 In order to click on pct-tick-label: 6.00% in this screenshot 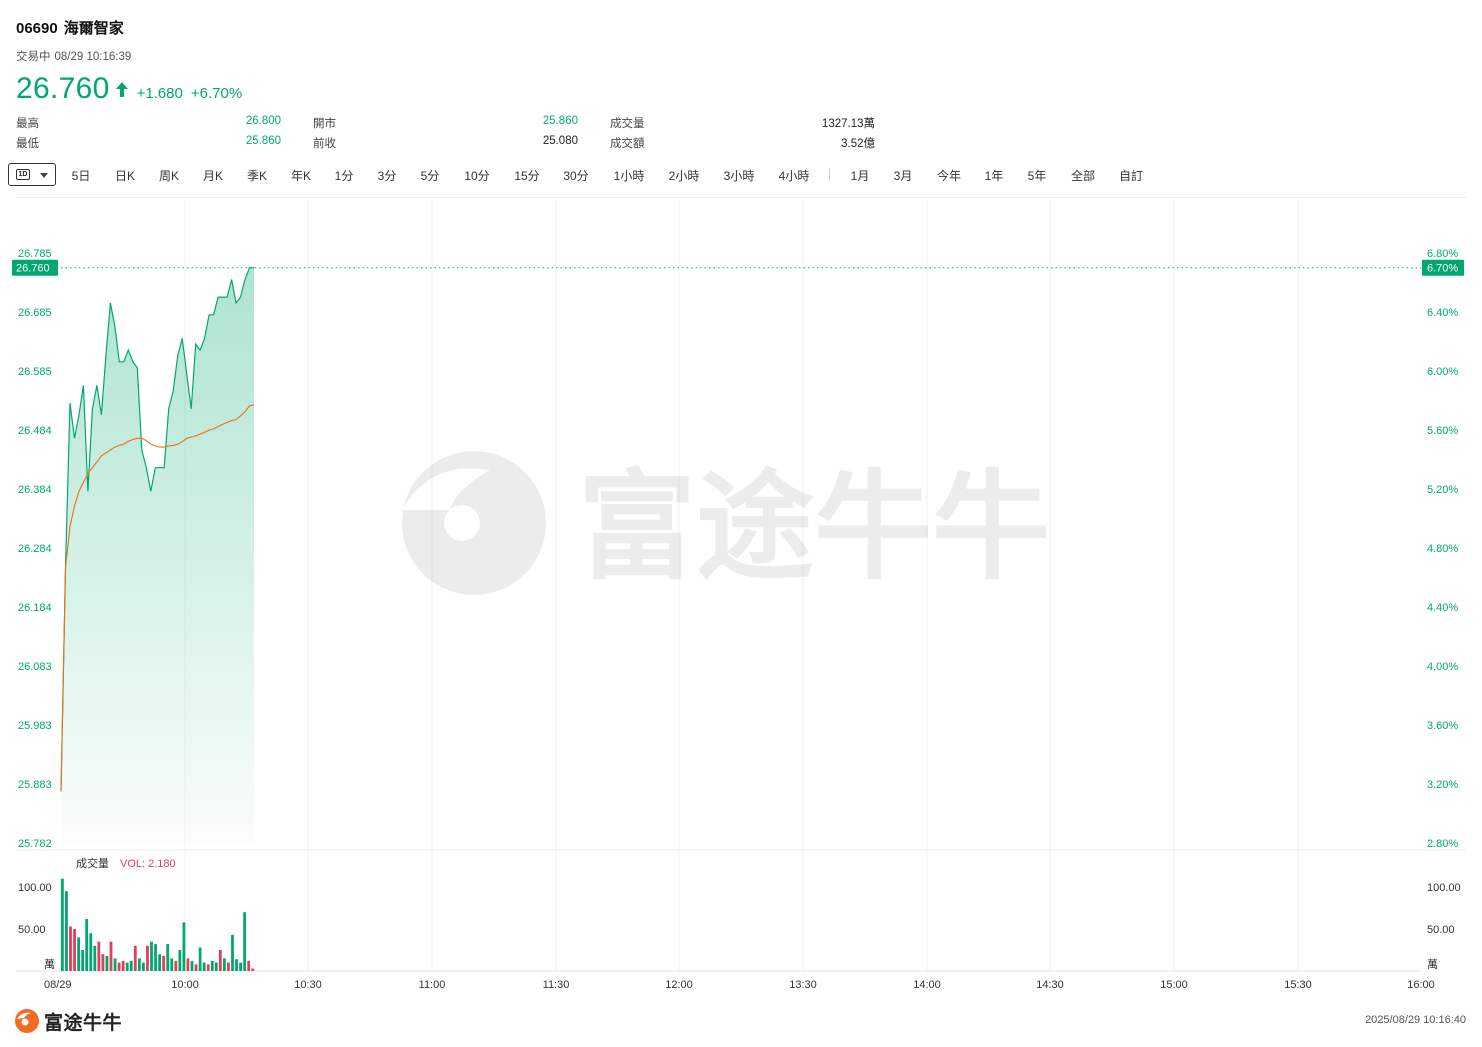, I will do `click(1442, 372)`.